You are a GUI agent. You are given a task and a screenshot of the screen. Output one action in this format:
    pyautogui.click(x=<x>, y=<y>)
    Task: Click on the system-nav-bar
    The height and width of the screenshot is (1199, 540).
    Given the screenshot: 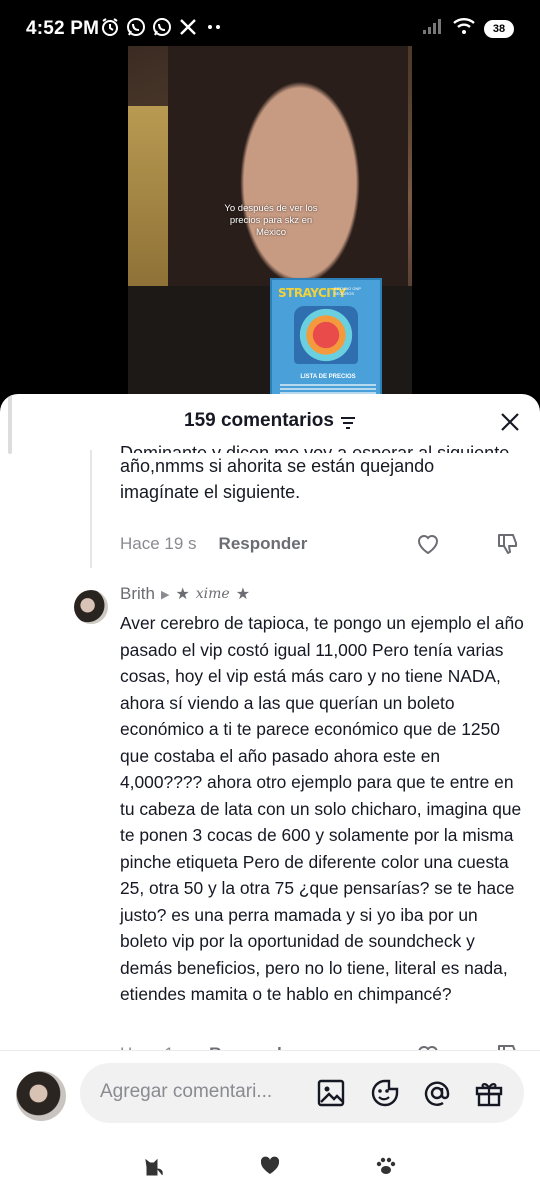 What is the action you would take?
    pyautogui.click(x=270, y=1169)
    